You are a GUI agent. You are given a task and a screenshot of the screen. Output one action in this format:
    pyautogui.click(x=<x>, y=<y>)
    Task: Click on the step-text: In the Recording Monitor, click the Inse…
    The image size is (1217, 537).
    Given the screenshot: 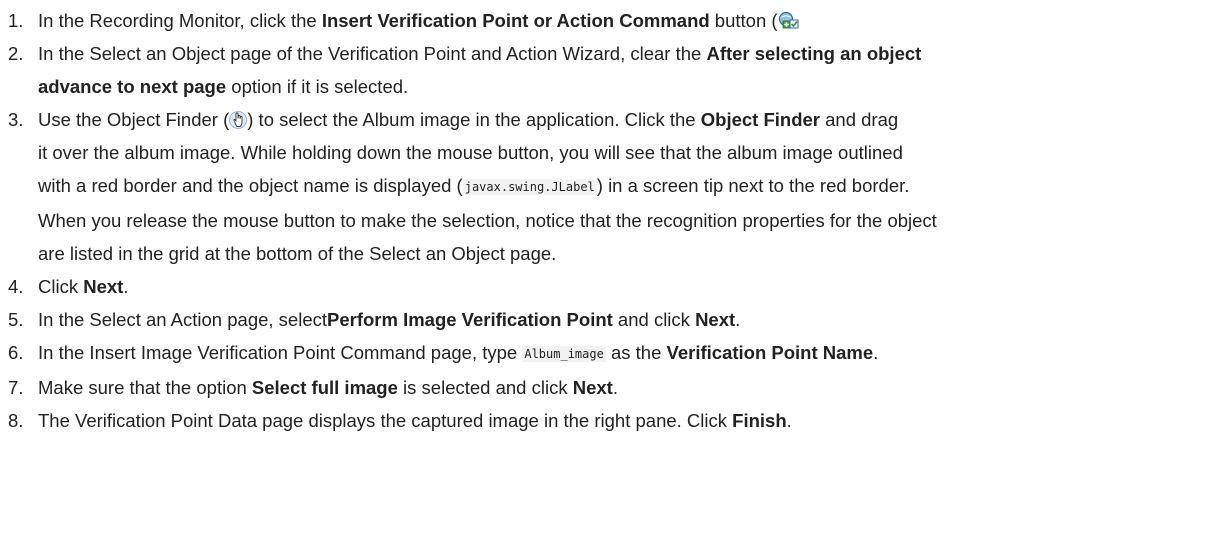 What is the action you would take?
    pyautogui.click(x=625, y=20)
    